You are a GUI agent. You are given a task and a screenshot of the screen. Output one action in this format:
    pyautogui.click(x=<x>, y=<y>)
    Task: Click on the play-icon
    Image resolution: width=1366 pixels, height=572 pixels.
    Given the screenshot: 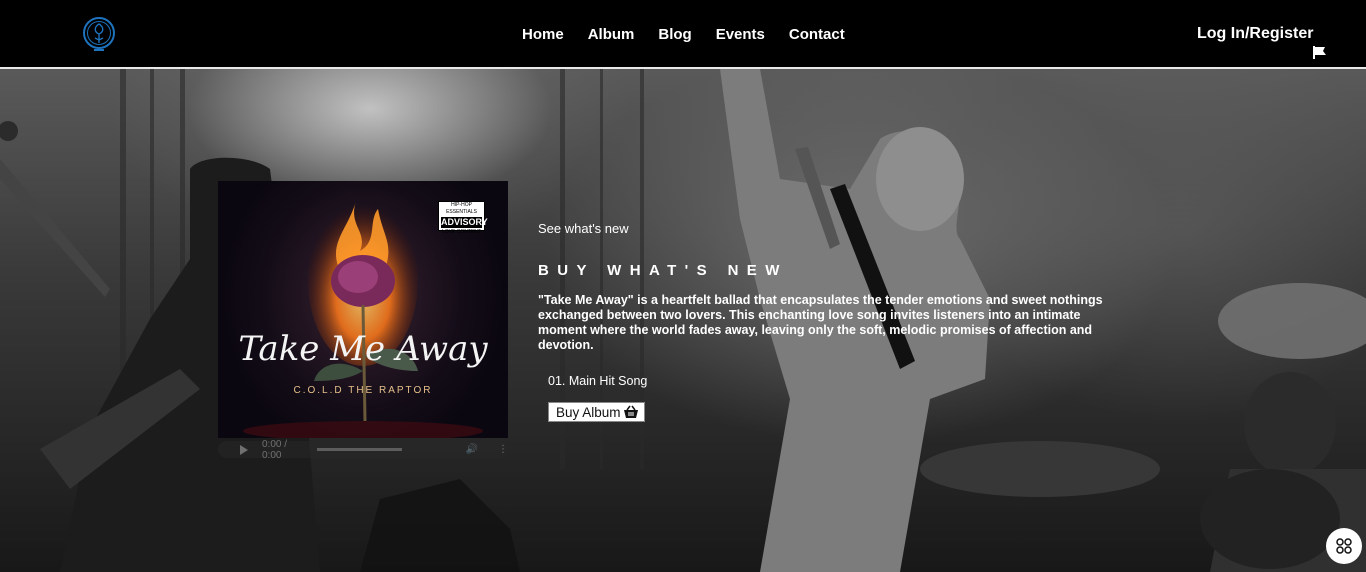 What is the action you would take?
    pyautogui.click(x=244, y=449)
    